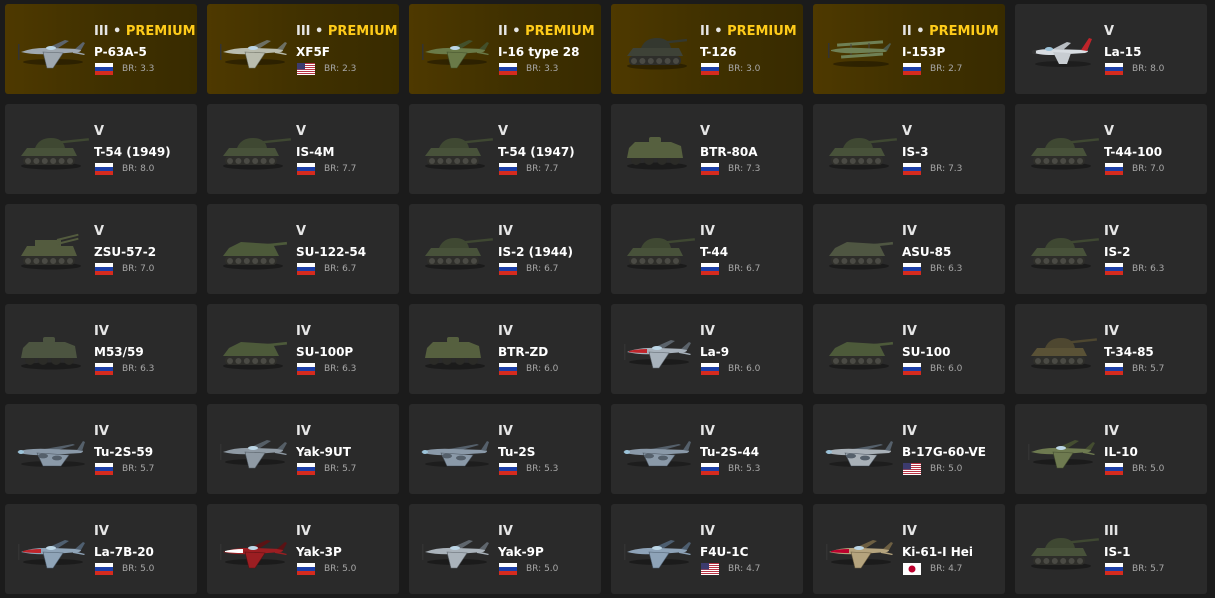 The height and width of the screenshot is (598, 1215). What do you see at coordinates (345, 449) in the screenshot?
I see `vehicle-info: IV Yak-9UT BR: 5.7` at bounding box center [345, 449].